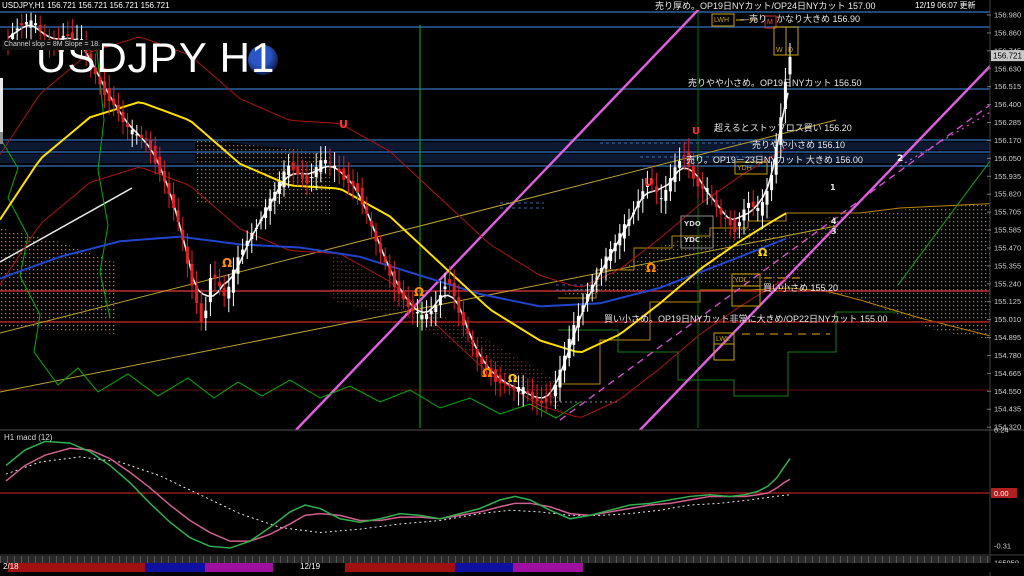  Describe the element at coordinates (1007, 68) in the screenshot. I see `price-tick-label: 156.630` at that location.